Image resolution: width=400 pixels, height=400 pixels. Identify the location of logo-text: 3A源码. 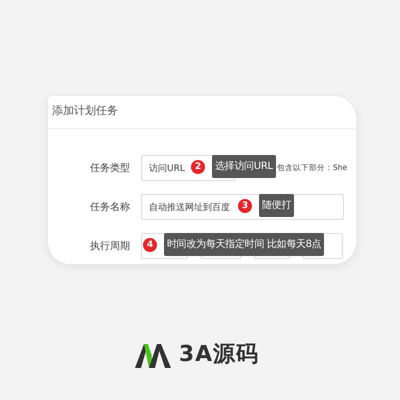
(219, 355).